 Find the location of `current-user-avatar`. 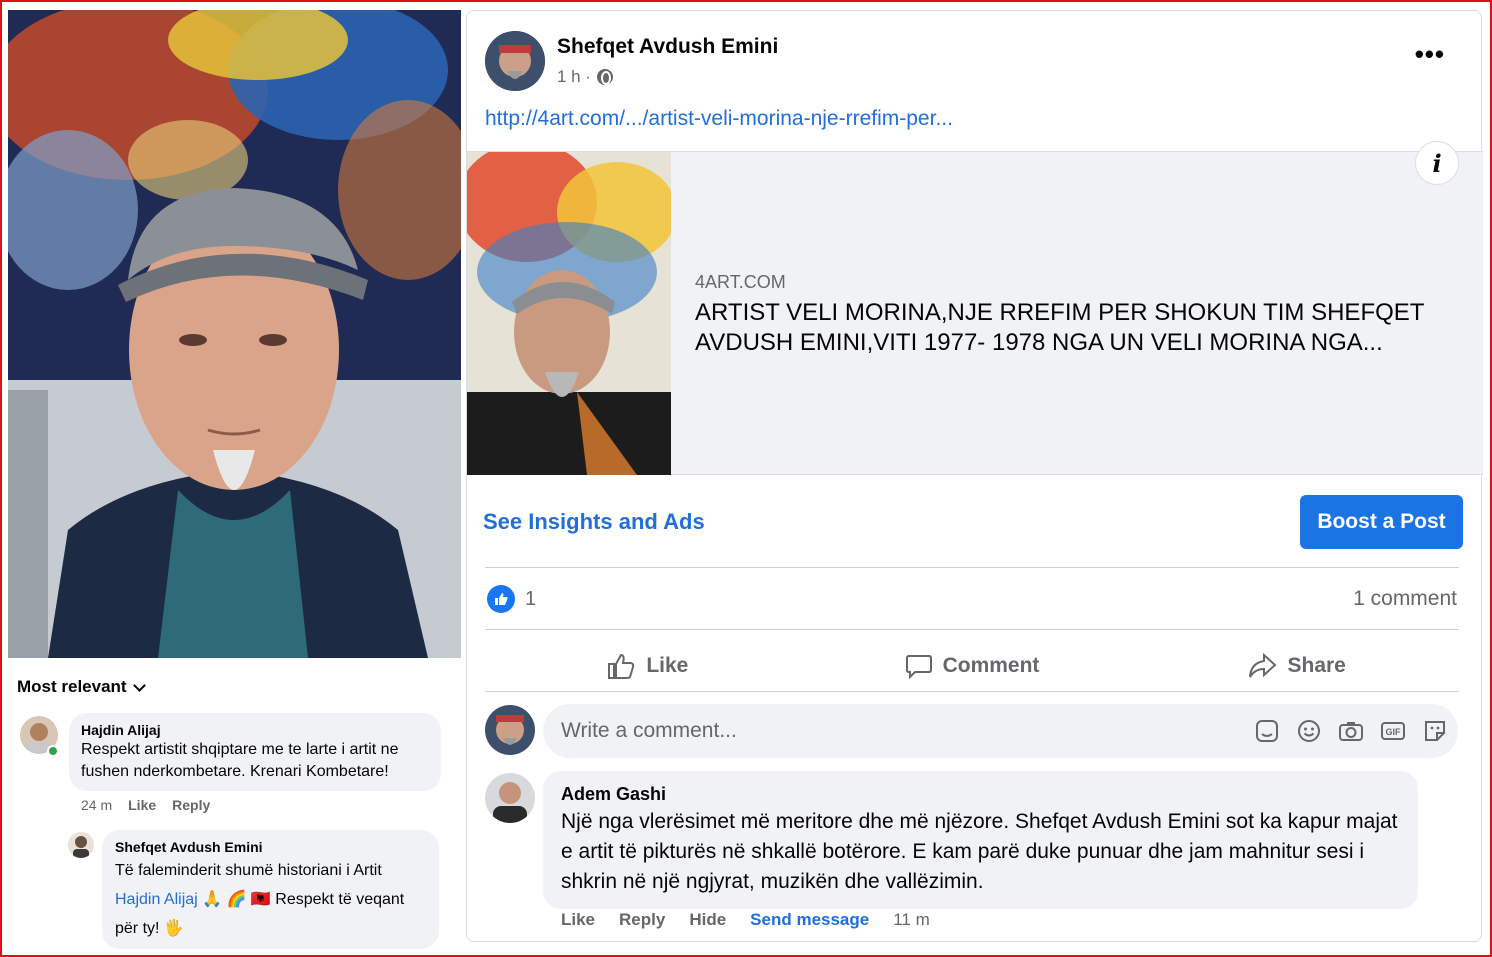

current-user-avatar is located at coordinates (510, 730).